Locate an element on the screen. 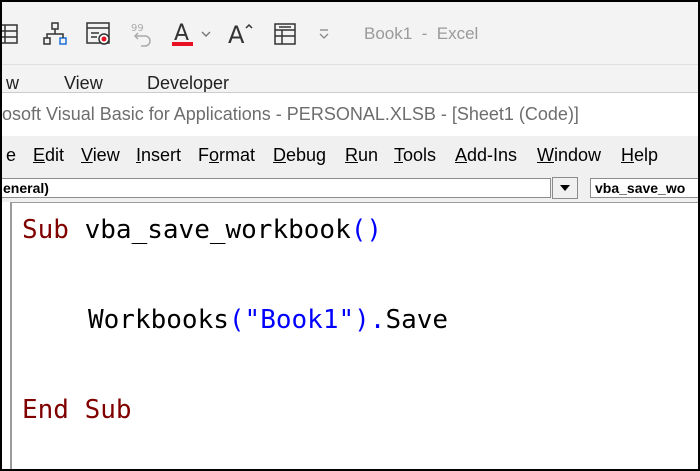 The width and height of the screenshot is (700, 471). menu-tools: Tools is located at coordinates (415, 155).